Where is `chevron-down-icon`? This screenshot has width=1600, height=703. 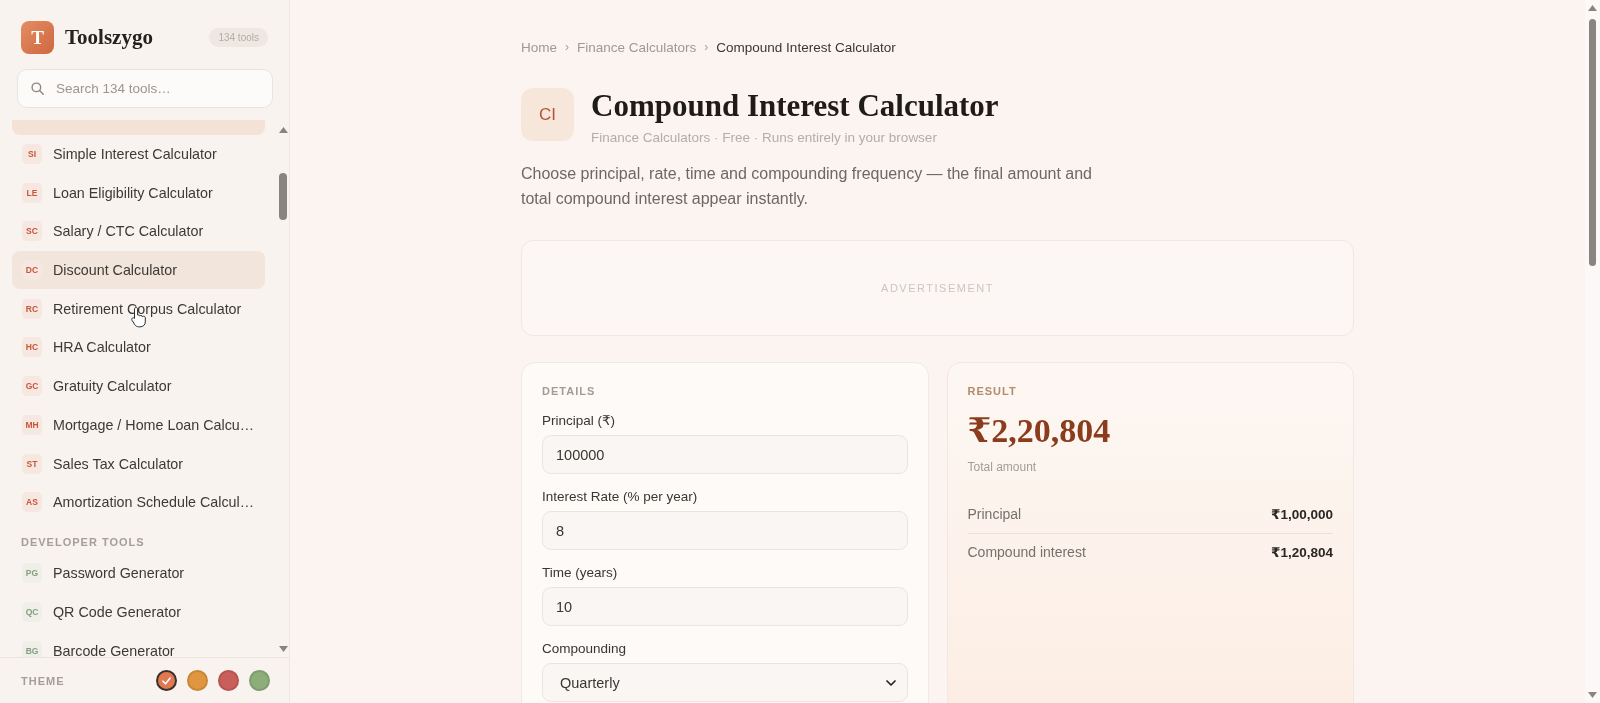 chevron-down-icon is located at coordinates (890, 682).